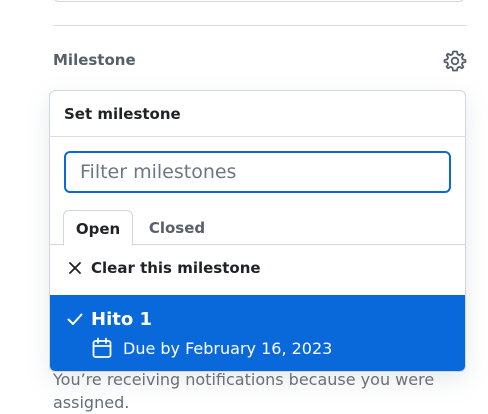 The width and height of the screenshot is (488, 414). I want to click on filter-milestones-input, so click(257, 172).